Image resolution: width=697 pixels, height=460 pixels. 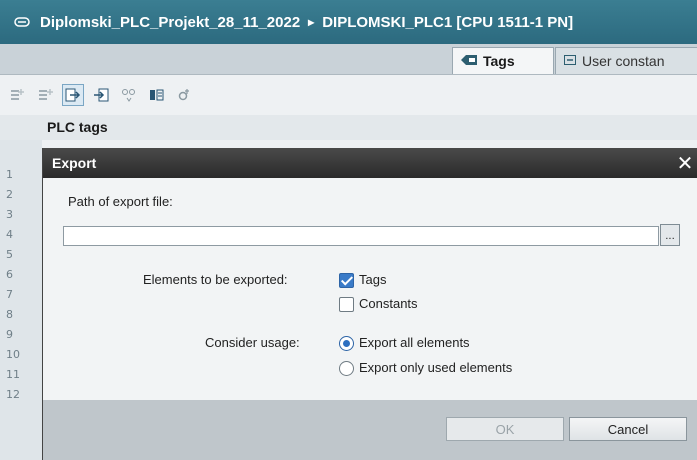 What do you see at coordinates (361, 236) in the screenshot?
I see `export-path-input` at bounding box center [361, 236].